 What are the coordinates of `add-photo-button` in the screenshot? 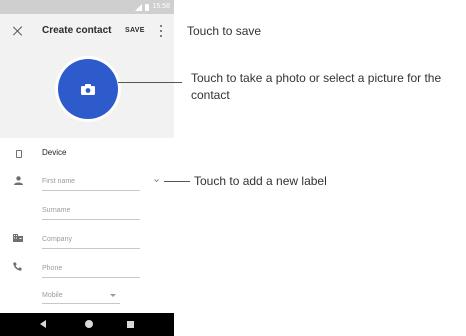 It's located at (88, 89).